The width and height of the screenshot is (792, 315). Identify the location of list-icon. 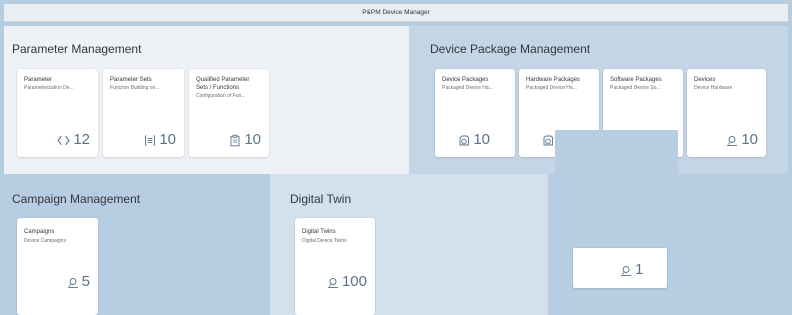
(150, 140).